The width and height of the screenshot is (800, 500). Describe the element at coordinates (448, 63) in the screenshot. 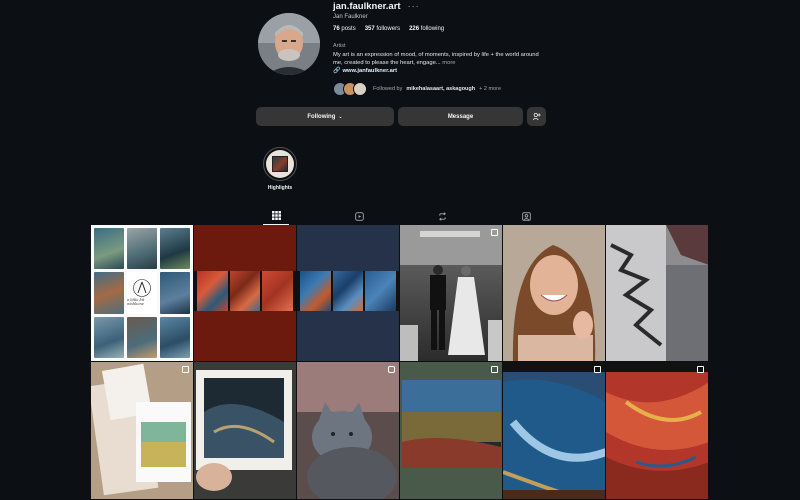

I see `bio-more-link: more` at that location.